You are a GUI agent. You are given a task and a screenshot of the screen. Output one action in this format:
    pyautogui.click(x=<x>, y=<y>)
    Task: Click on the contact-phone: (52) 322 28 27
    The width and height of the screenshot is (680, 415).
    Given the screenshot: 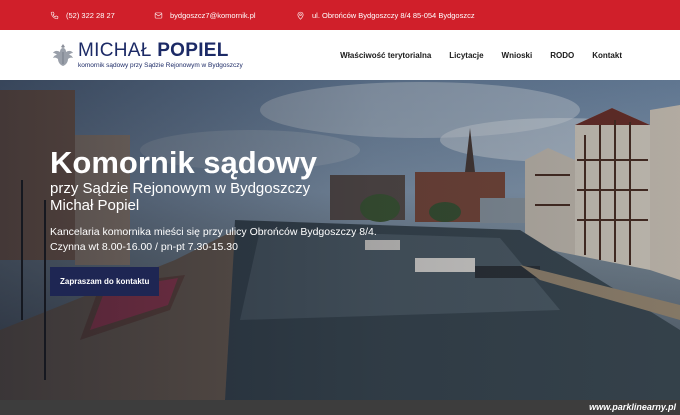 What is the action you would take?
    pyautogui.click(x=82, y=15)
    